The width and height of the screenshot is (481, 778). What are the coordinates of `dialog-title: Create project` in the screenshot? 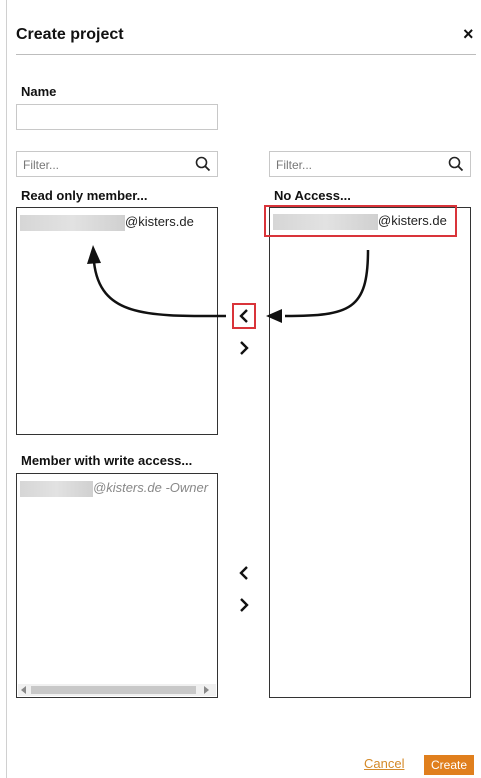 It's located at (70, 34).